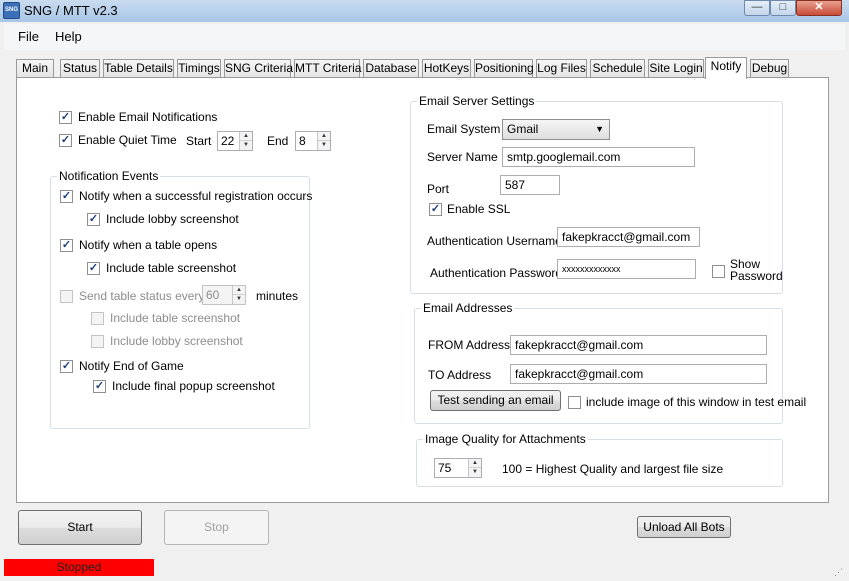  What do you see at coordinates (598, 157) in the screenshot?
I see `server-name-input: smtp.googlemail.com` at bounding box center [598, 157].